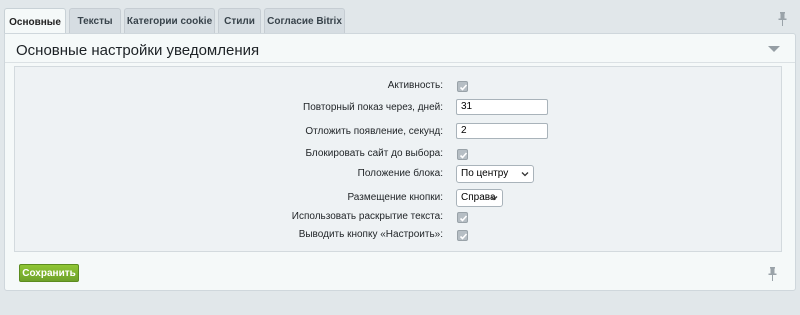 This screenshot has height=315, width=800. I want to click on save-button: Сохранить, so click(49, 273).